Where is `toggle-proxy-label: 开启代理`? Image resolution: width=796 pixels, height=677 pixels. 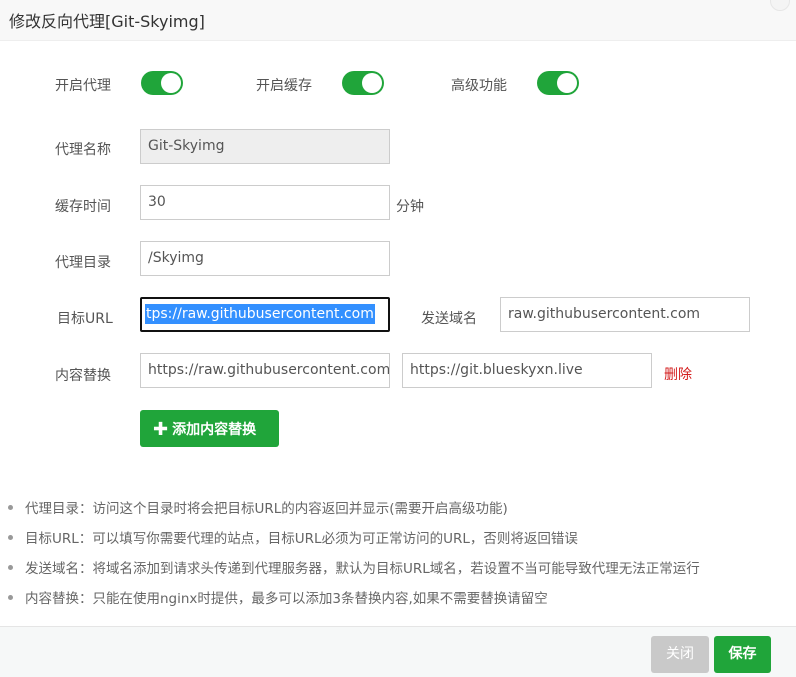
toggle-proxy-label: 开启代理 is located at coordinates (83, 86).